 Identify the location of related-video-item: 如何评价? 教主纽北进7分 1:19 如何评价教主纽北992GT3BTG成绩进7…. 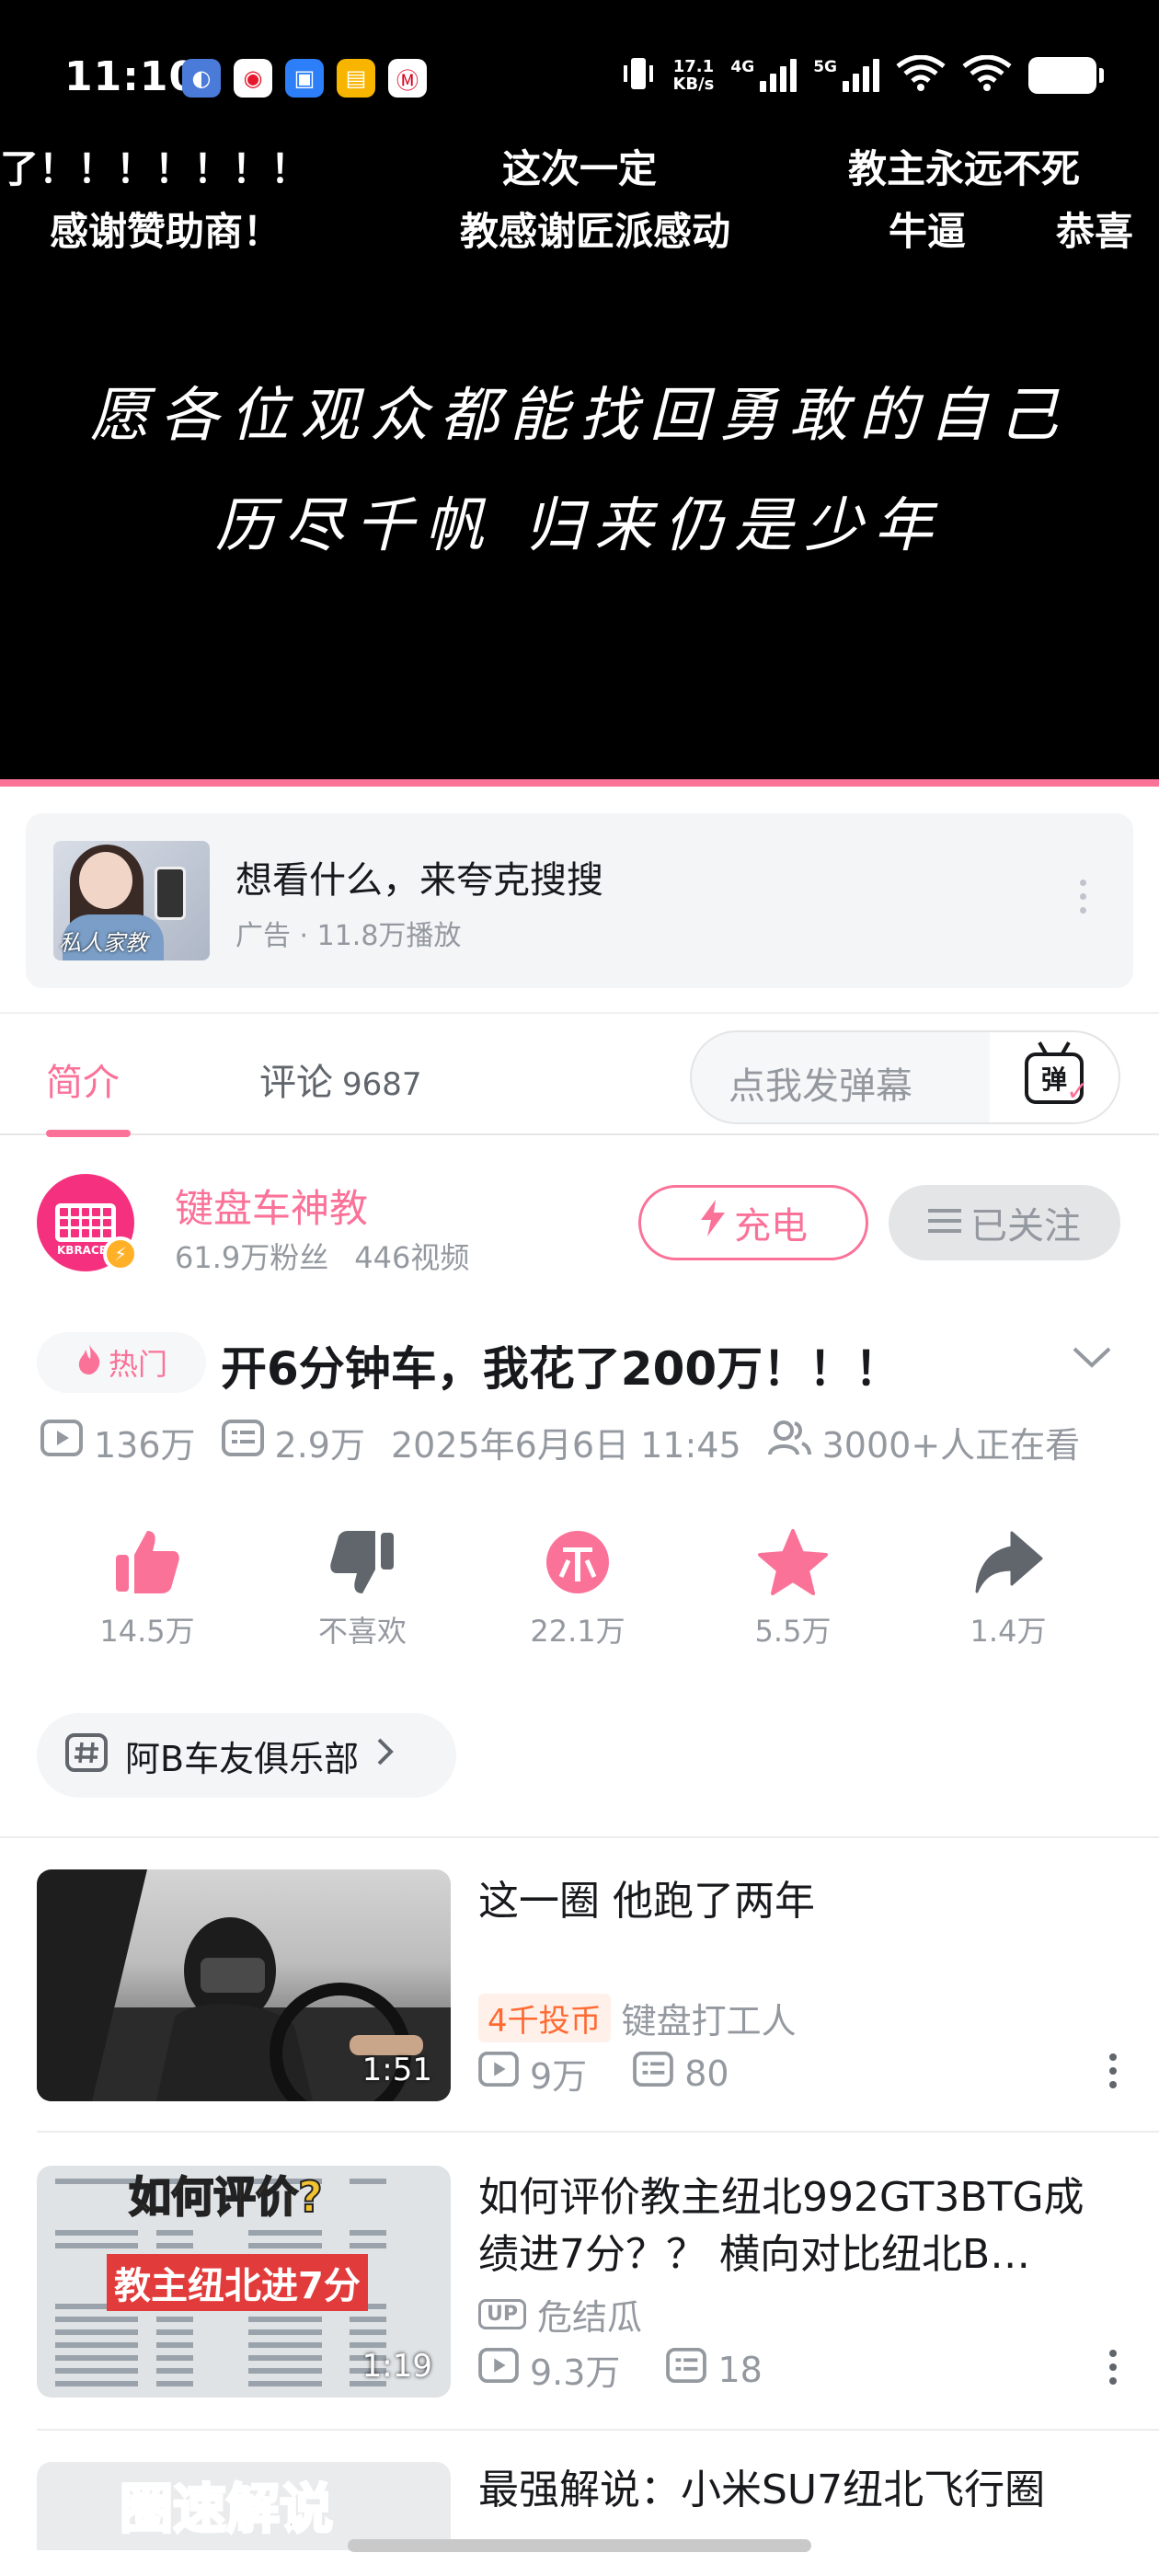
(579, 2304).